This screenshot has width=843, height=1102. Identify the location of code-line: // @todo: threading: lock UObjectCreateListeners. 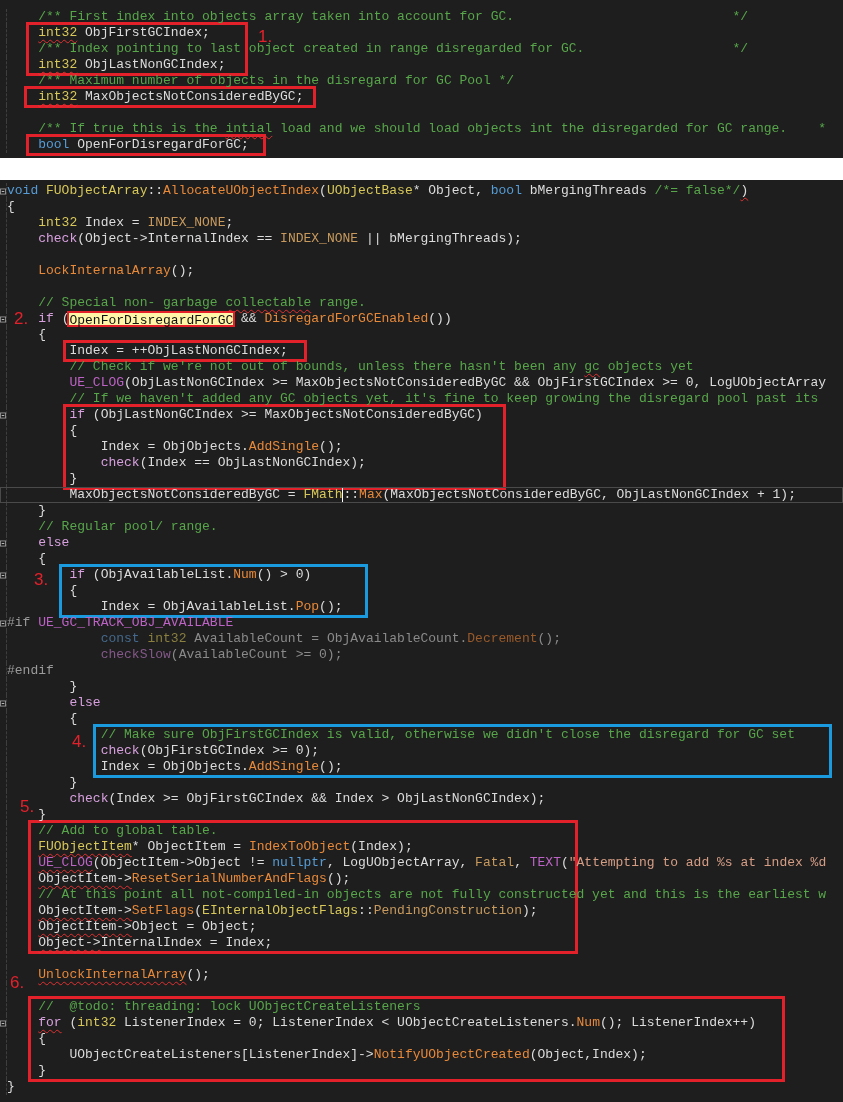
(229, 1007).